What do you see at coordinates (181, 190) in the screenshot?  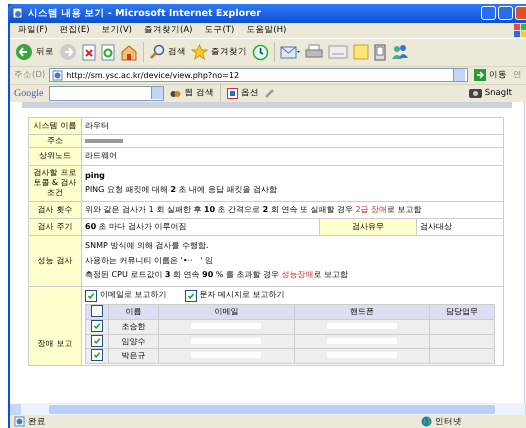 I see `detail-text: PING 요청 패킷에 대해 2 초 내에 응답 패킷을 검사함` at bounding box center [181, 190].